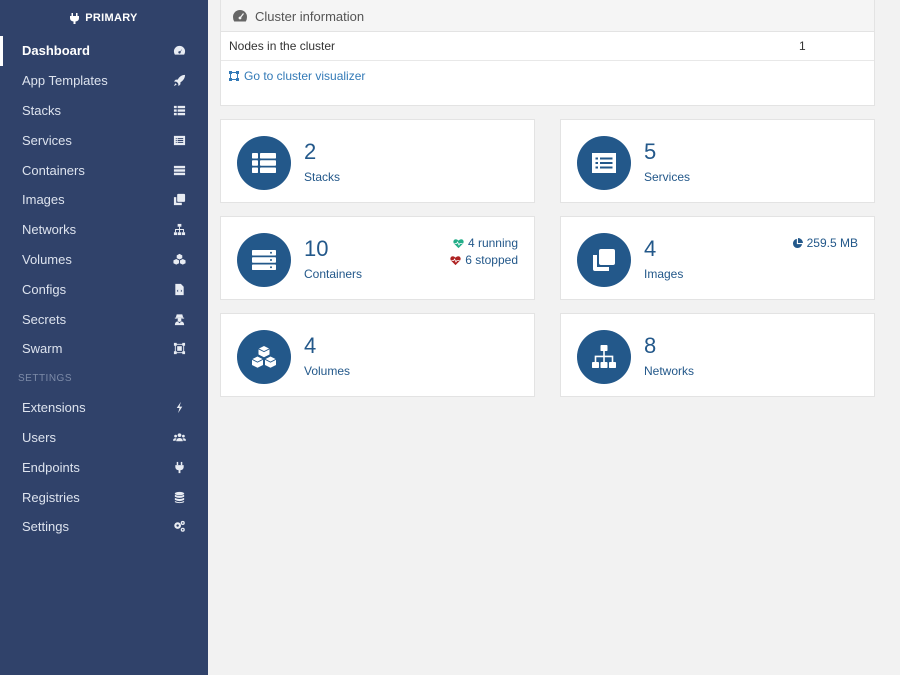  I want to click on sidebar-item-networks: Networks, so click(104, 230).